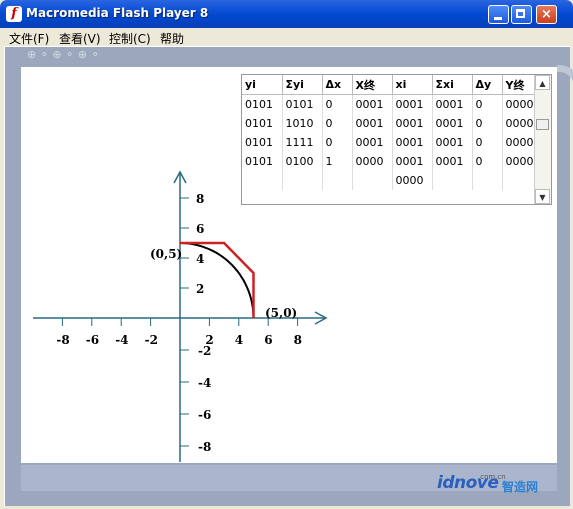  Describe the element at coordinates (204, 447) in the screenshot. I see `y-tick-label: -8` at that location.